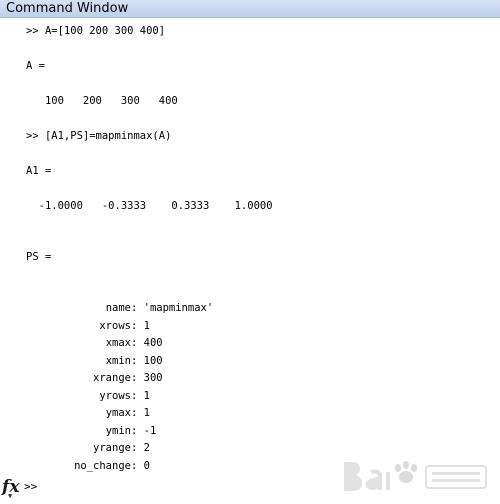  What do you see at coordinates (250, 9) in the screenshot?
I see `command-window-titlebar: Command Window` at bounding box center [250, 9].